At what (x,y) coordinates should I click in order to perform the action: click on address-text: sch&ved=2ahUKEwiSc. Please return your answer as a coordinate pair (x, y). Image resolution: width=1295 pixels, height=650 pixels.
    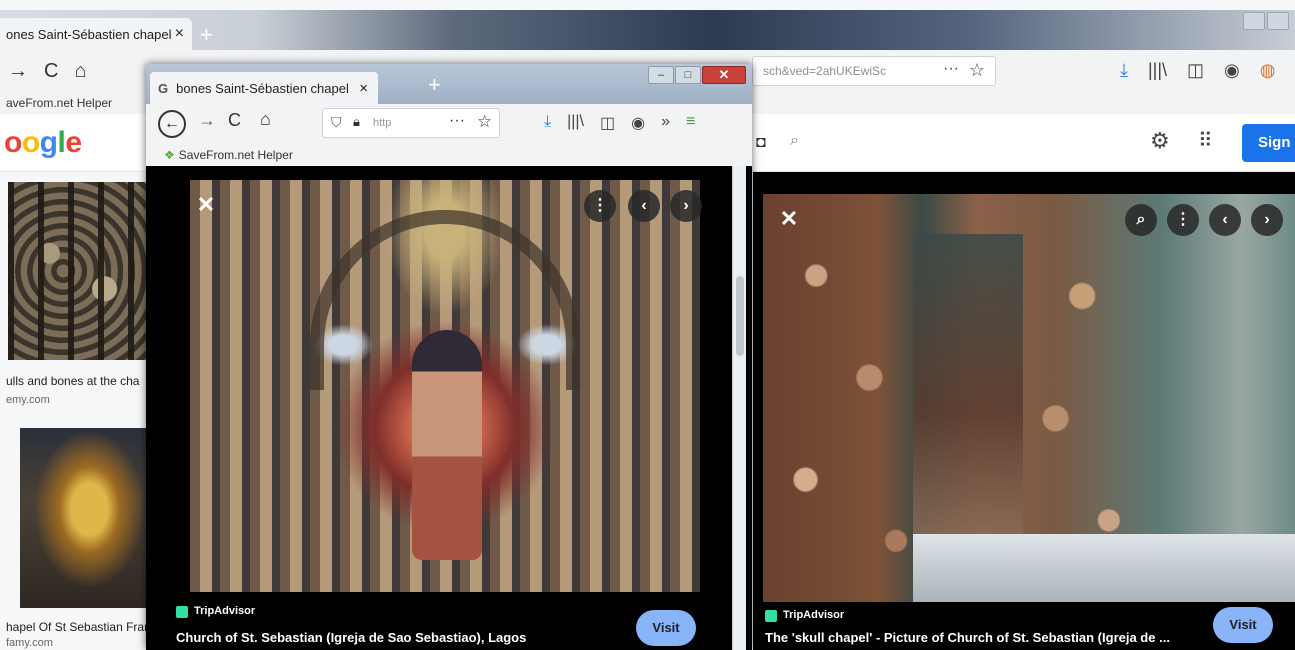
    Looking at the image, I should click on (825, 71).